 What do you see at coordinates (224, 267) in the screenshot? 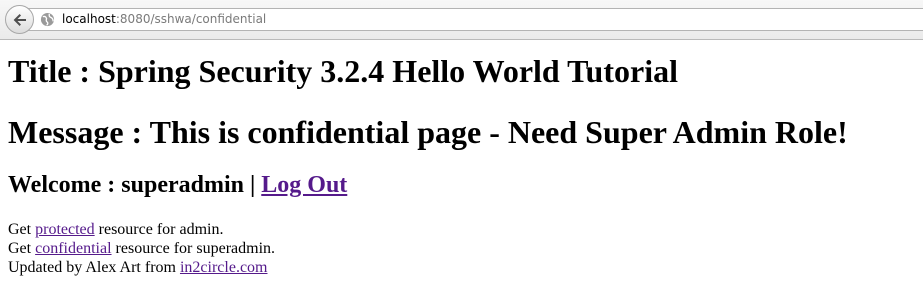
I see `in2circle-link: in2circle.com` at bounding box center [224, 267].